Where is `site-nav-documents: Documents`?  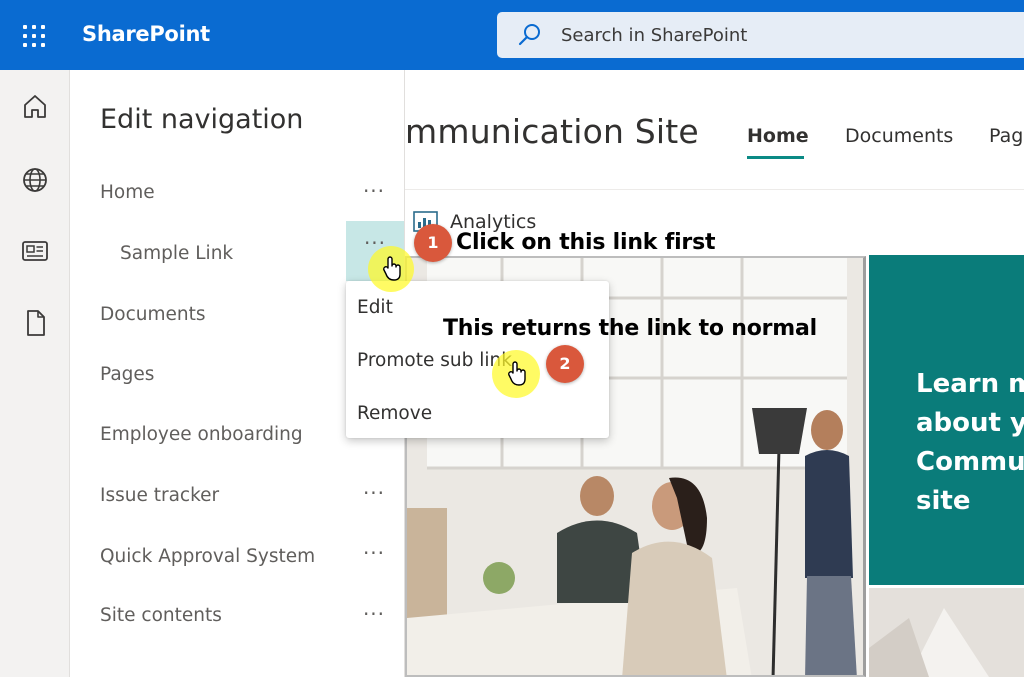 site-nav-documents: Documents is located at coordinates (899, 136).